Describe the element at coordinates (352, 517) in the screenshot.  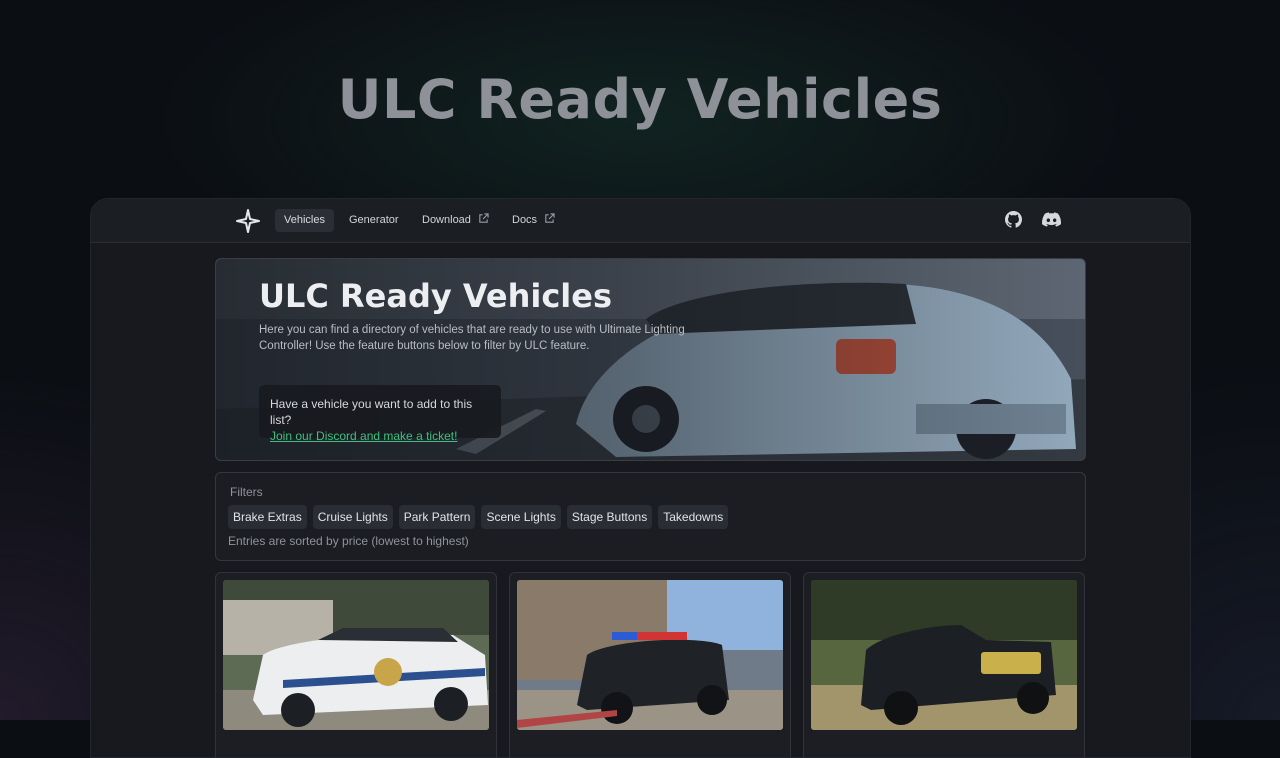
I see `filter-chip-cruise-lights: Cruise Lights` at that location.